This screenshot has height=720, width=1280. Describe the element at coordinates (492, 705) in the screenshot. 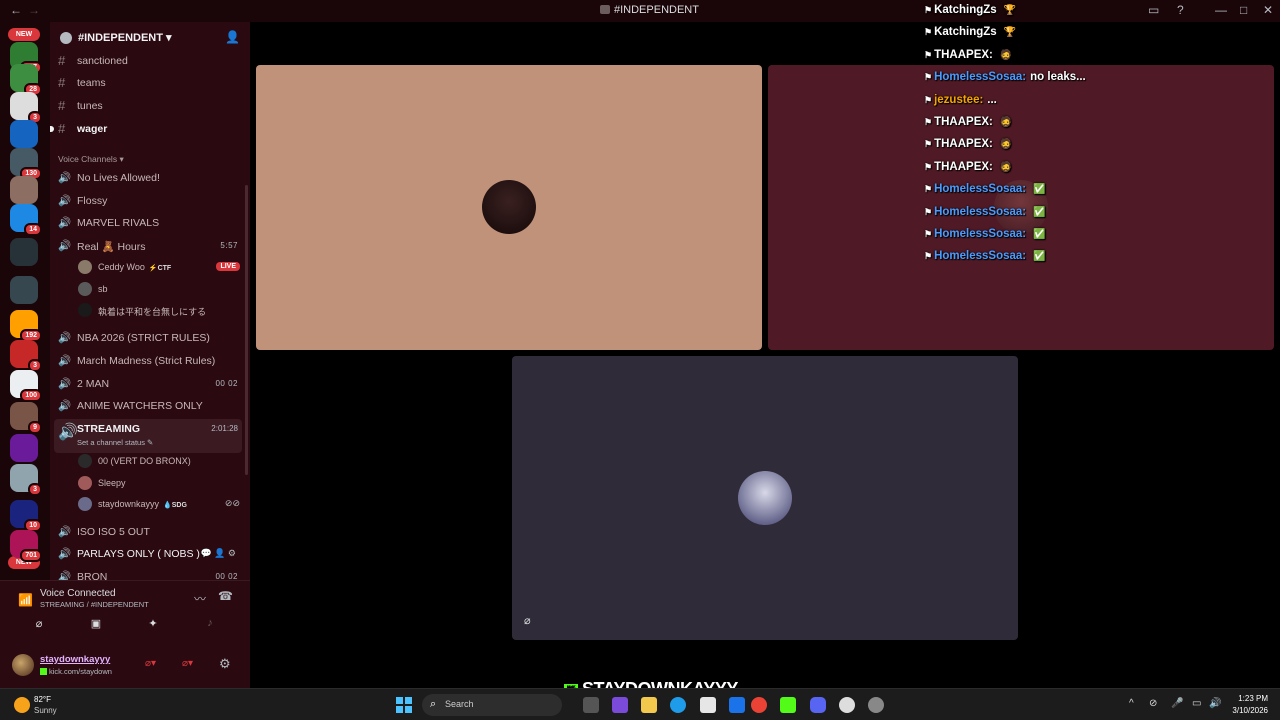

I see `taskbar-search: ⌕ Search` at that location.